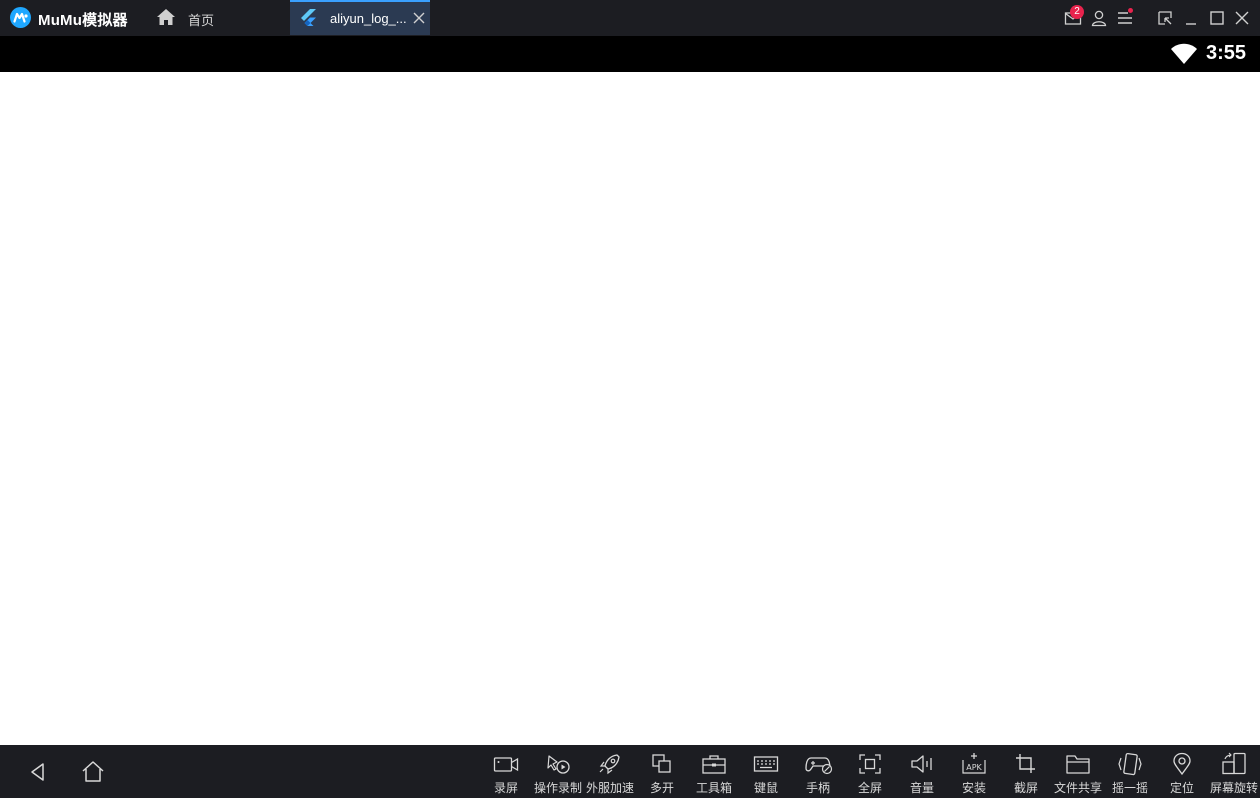 This screenshot has width=1260, height=798. I want to click on video-record-icon, so click(506, 764).